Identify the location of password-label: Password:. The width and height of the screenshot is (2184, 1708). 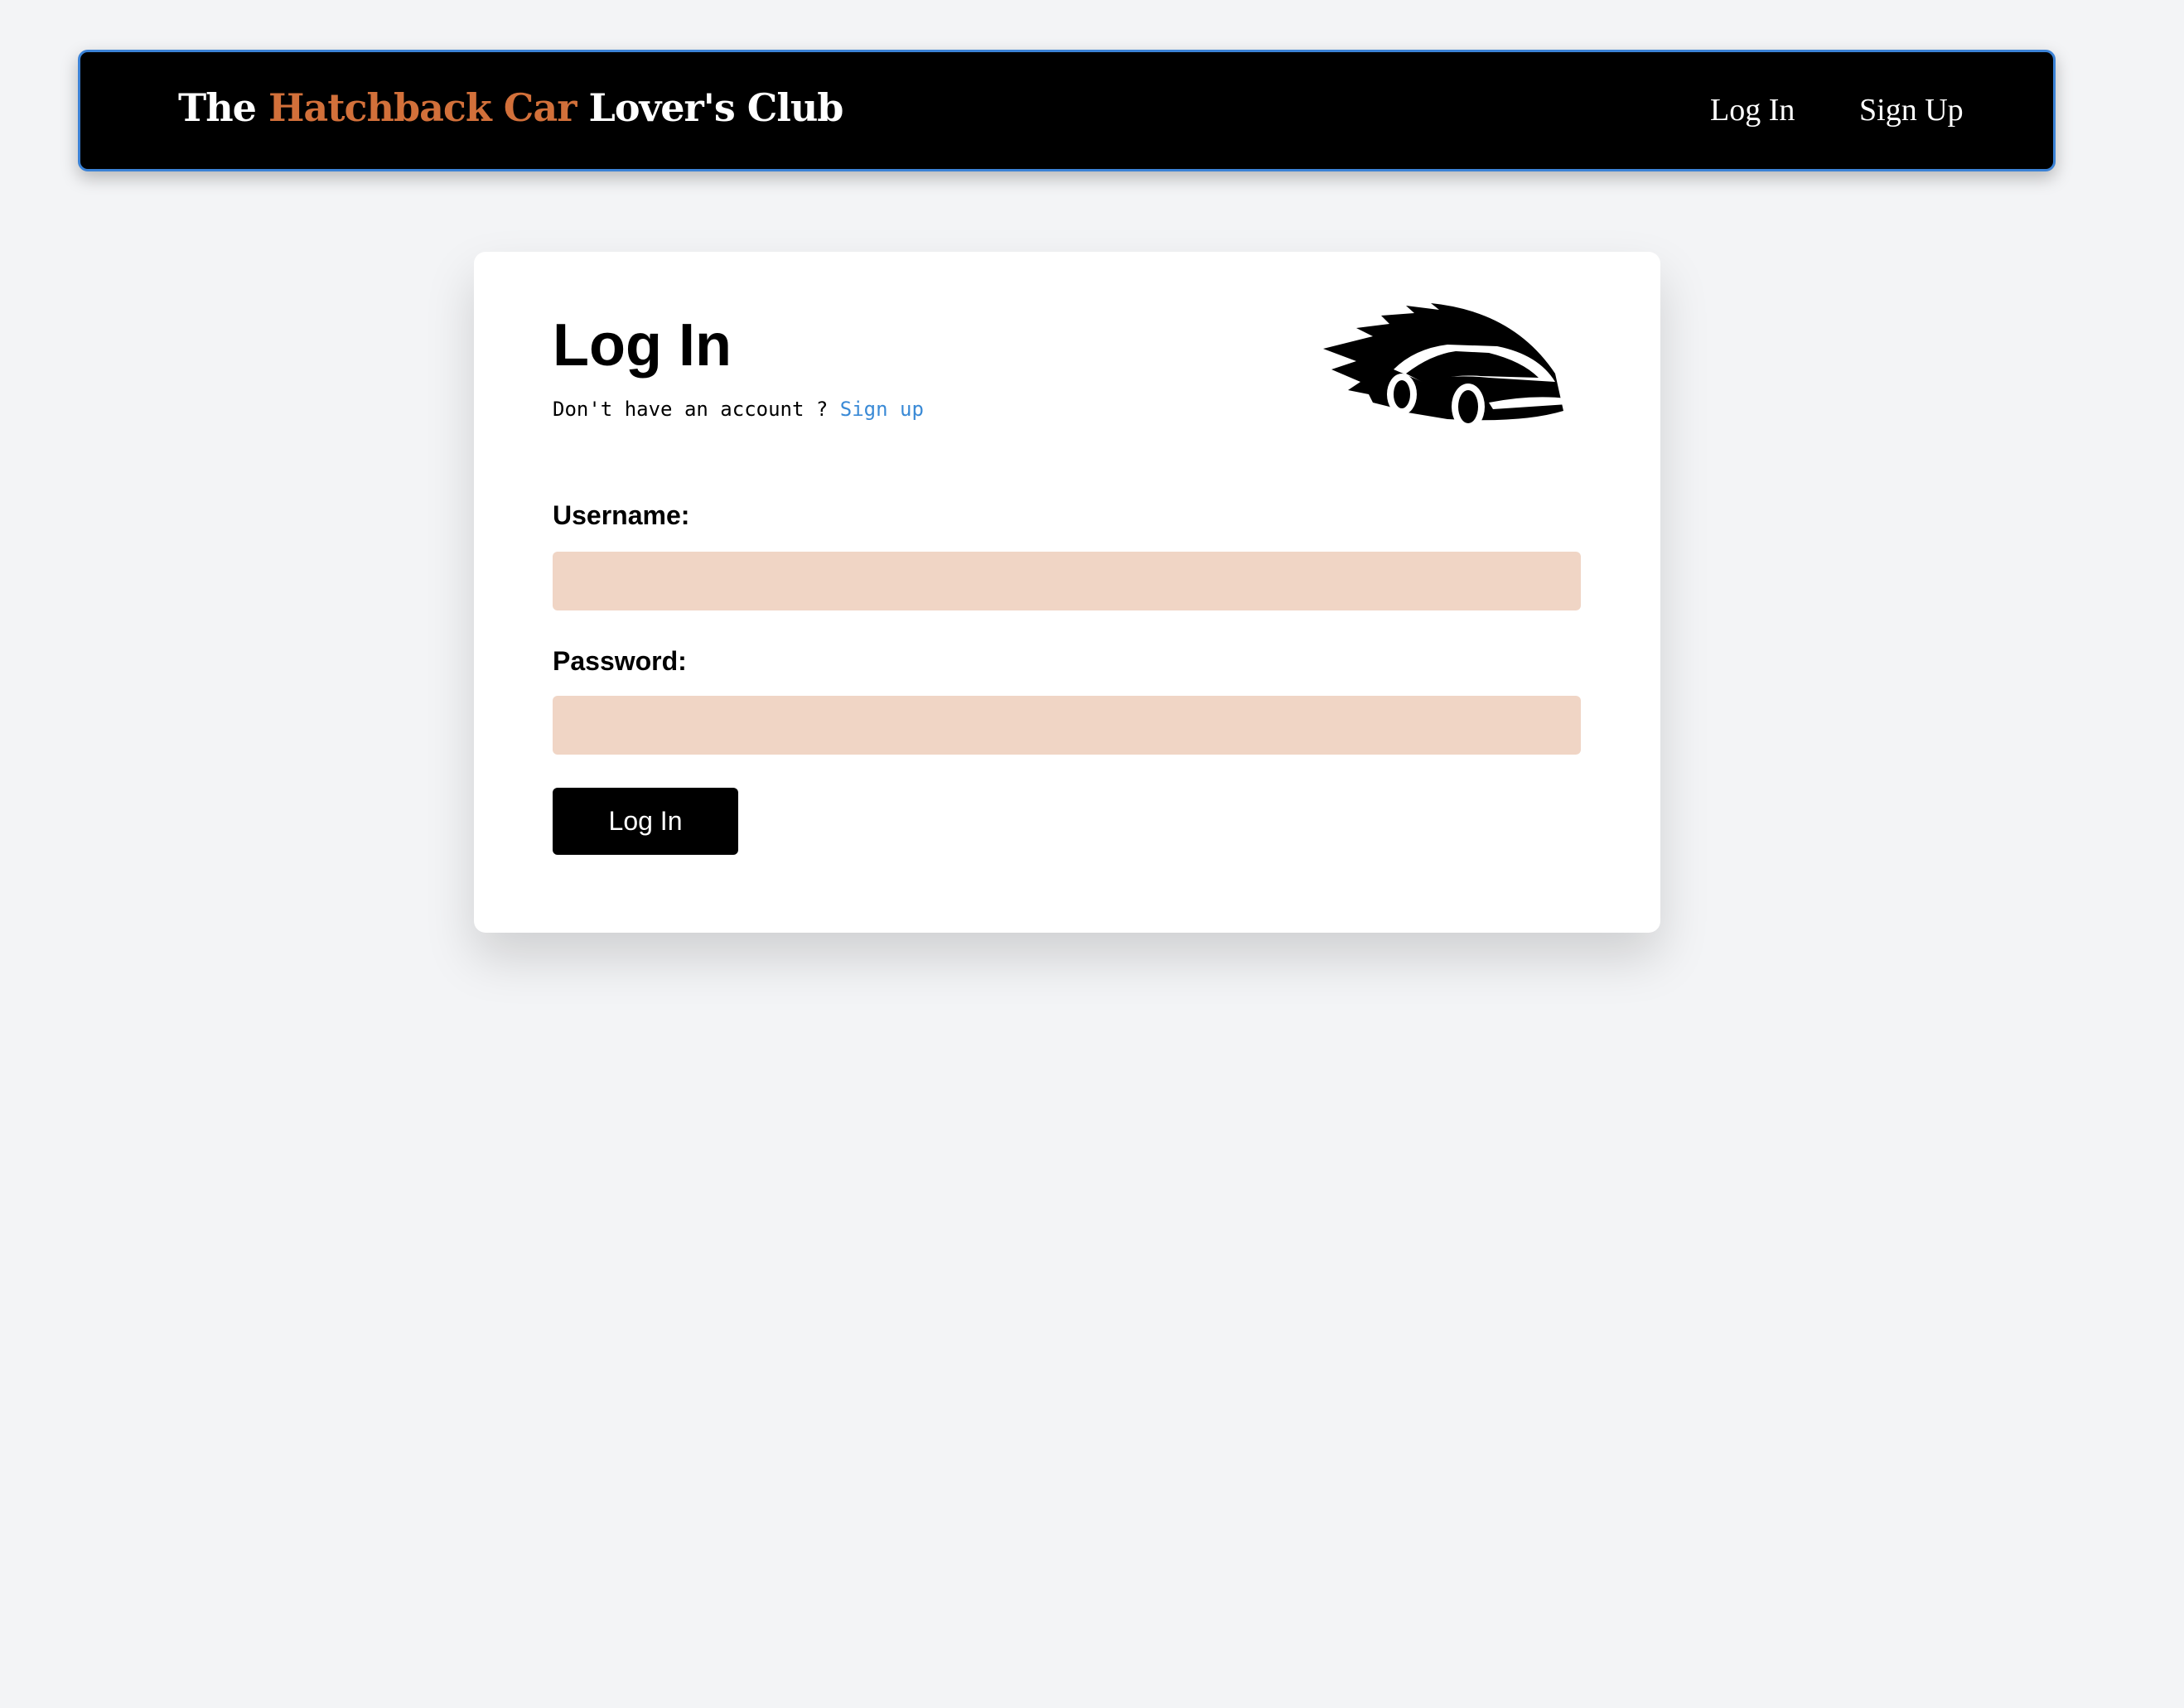
(620, 661).